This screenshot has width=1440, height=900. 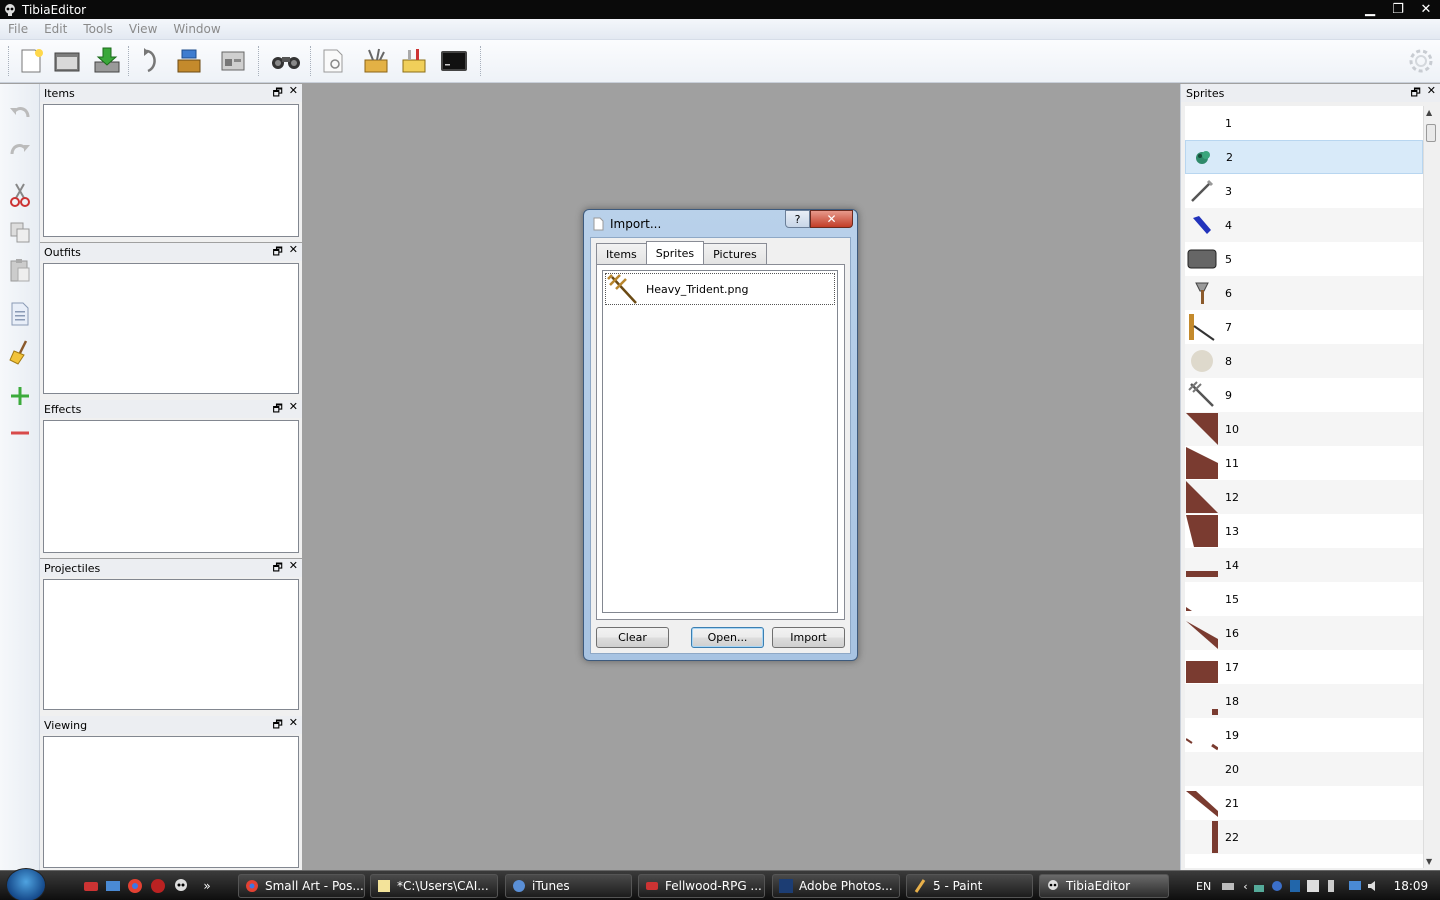 What do you see at coordinates (1304, 225) in the screenshot?
I see `sprite-row: 4` at bounding box center [1304, 225].